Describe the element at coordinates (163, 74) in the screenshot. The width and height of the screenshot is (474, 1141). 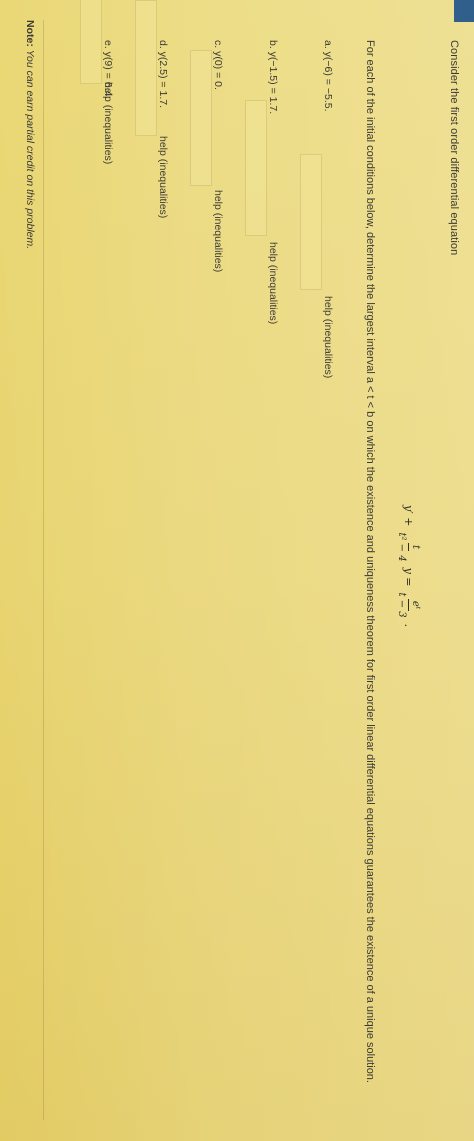
I see `part-d-label: d. y(2.5) = 1.7.` at that location.